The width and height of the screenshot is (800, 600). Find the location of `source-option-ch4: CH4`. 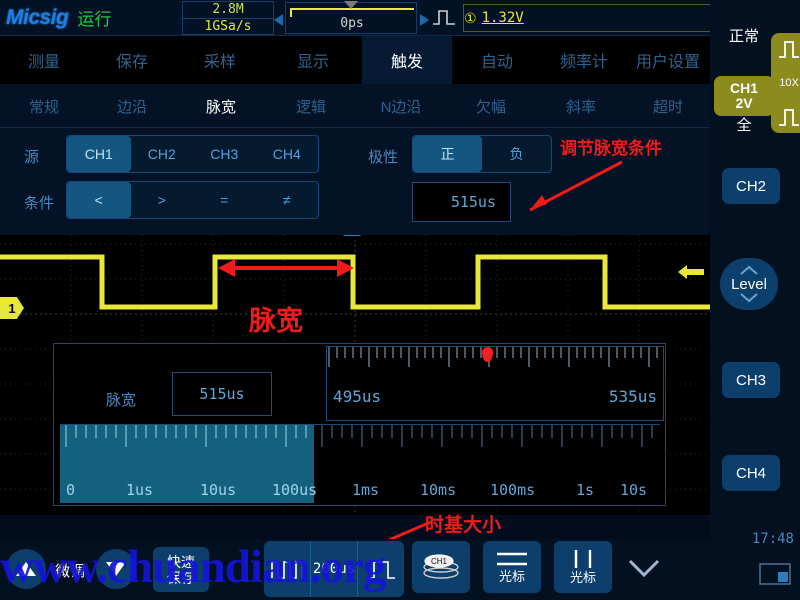

source-option-ch4: CH4 is located at coordinates (287, 154).